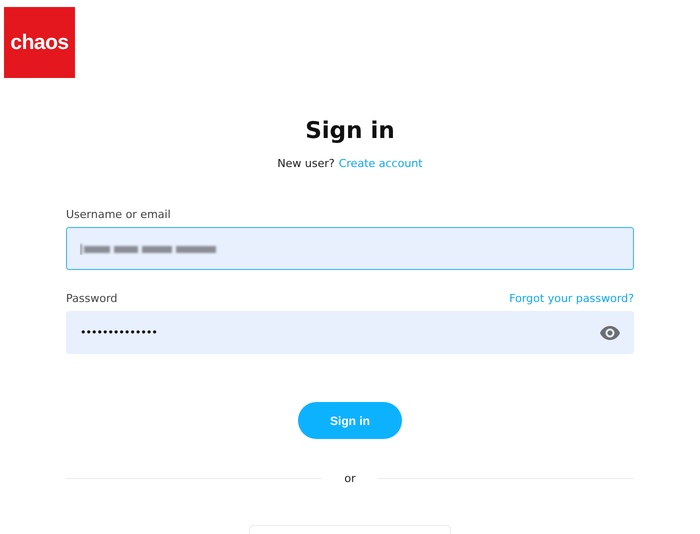 The height and width of the screenshot is (534, 700). What do you see at coordinates (350, 248) in the screenshot?
I see `username-field` at bounding box center [350, 248].